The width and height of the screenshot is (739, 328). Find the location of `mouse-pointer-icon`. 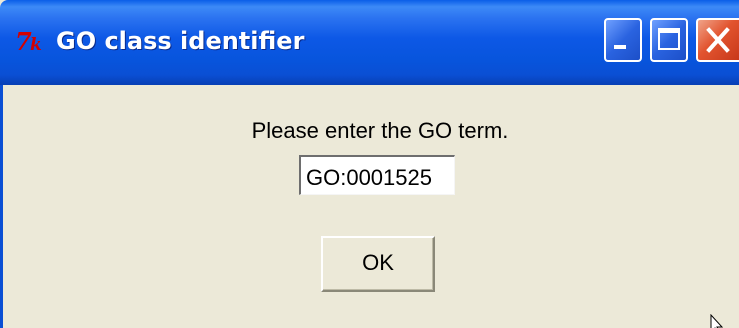

mouse-pointer-icon is located at coordinates (719, 320).